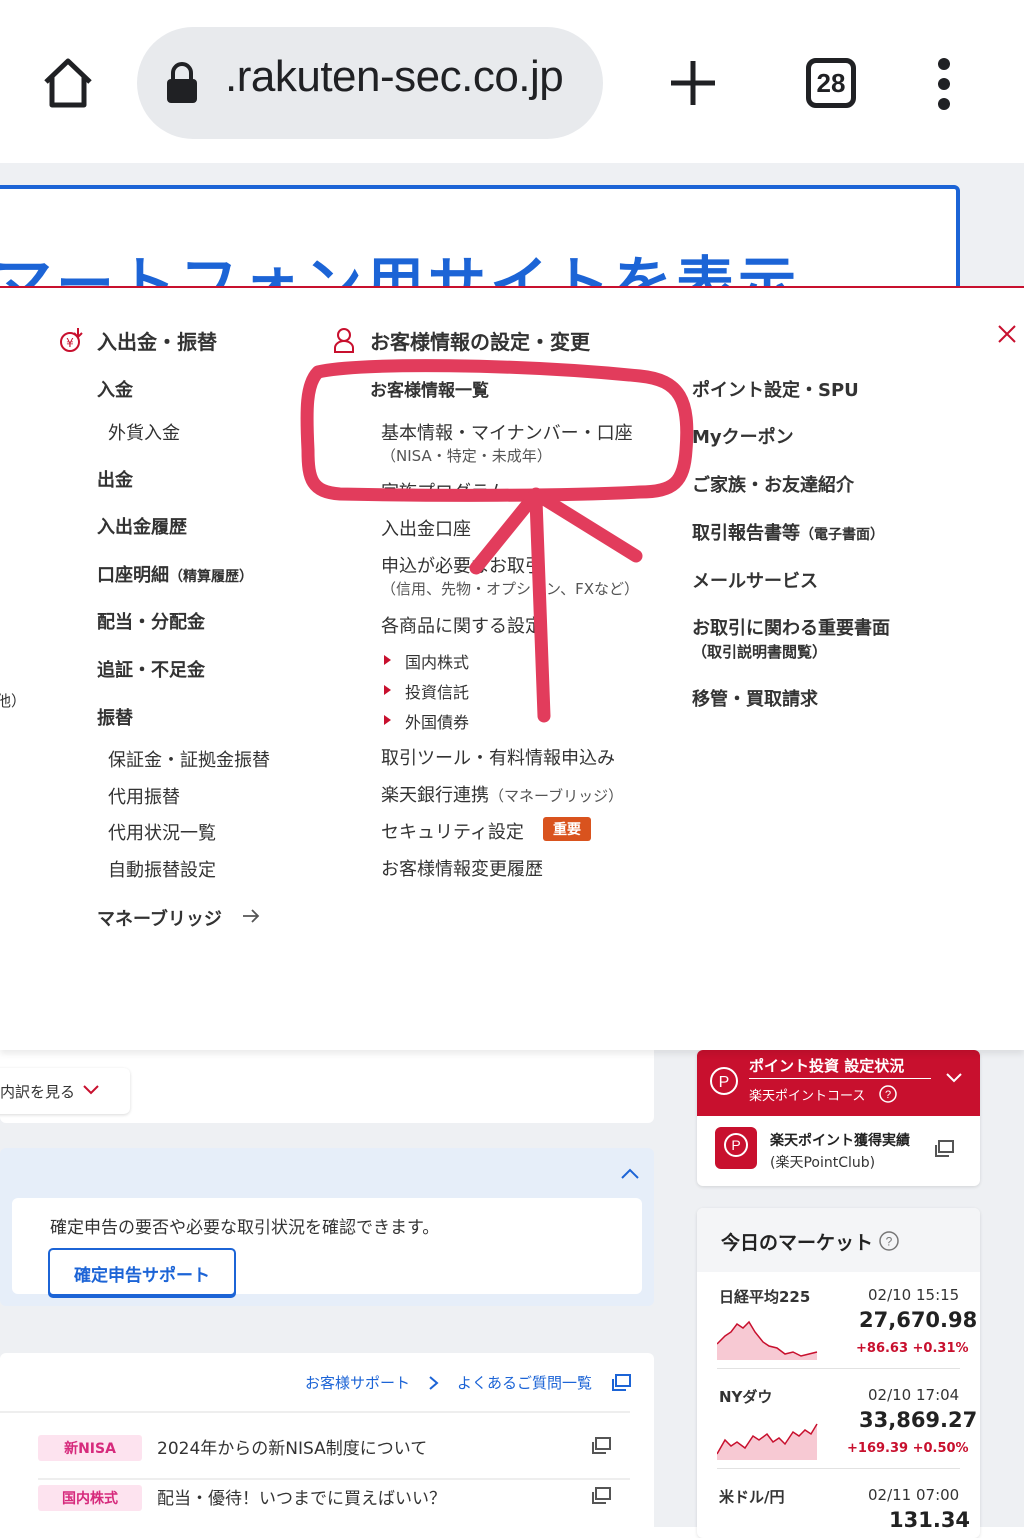 Image resolution: width=1024 pixels, height=1538 pixels. What do you see at coordinates (435, 795) in the screenshot?
I see `bank-link-label: 楽天銀行連携` at bounding box center [435, 795].